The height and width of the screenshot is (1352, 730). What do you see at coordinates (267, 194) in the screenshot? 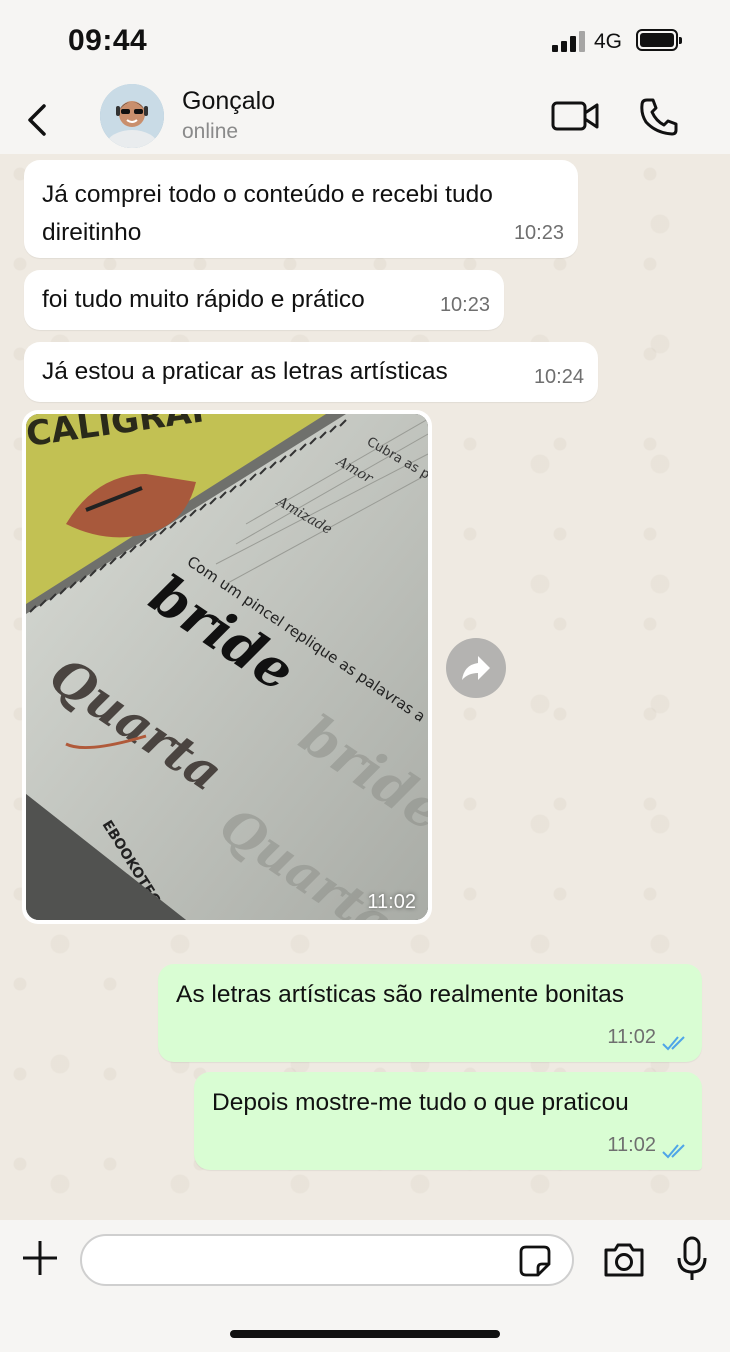
I see `message-text: Já comprei todo o conteúdo e recebi tudo` at bounding box center [267, 194].